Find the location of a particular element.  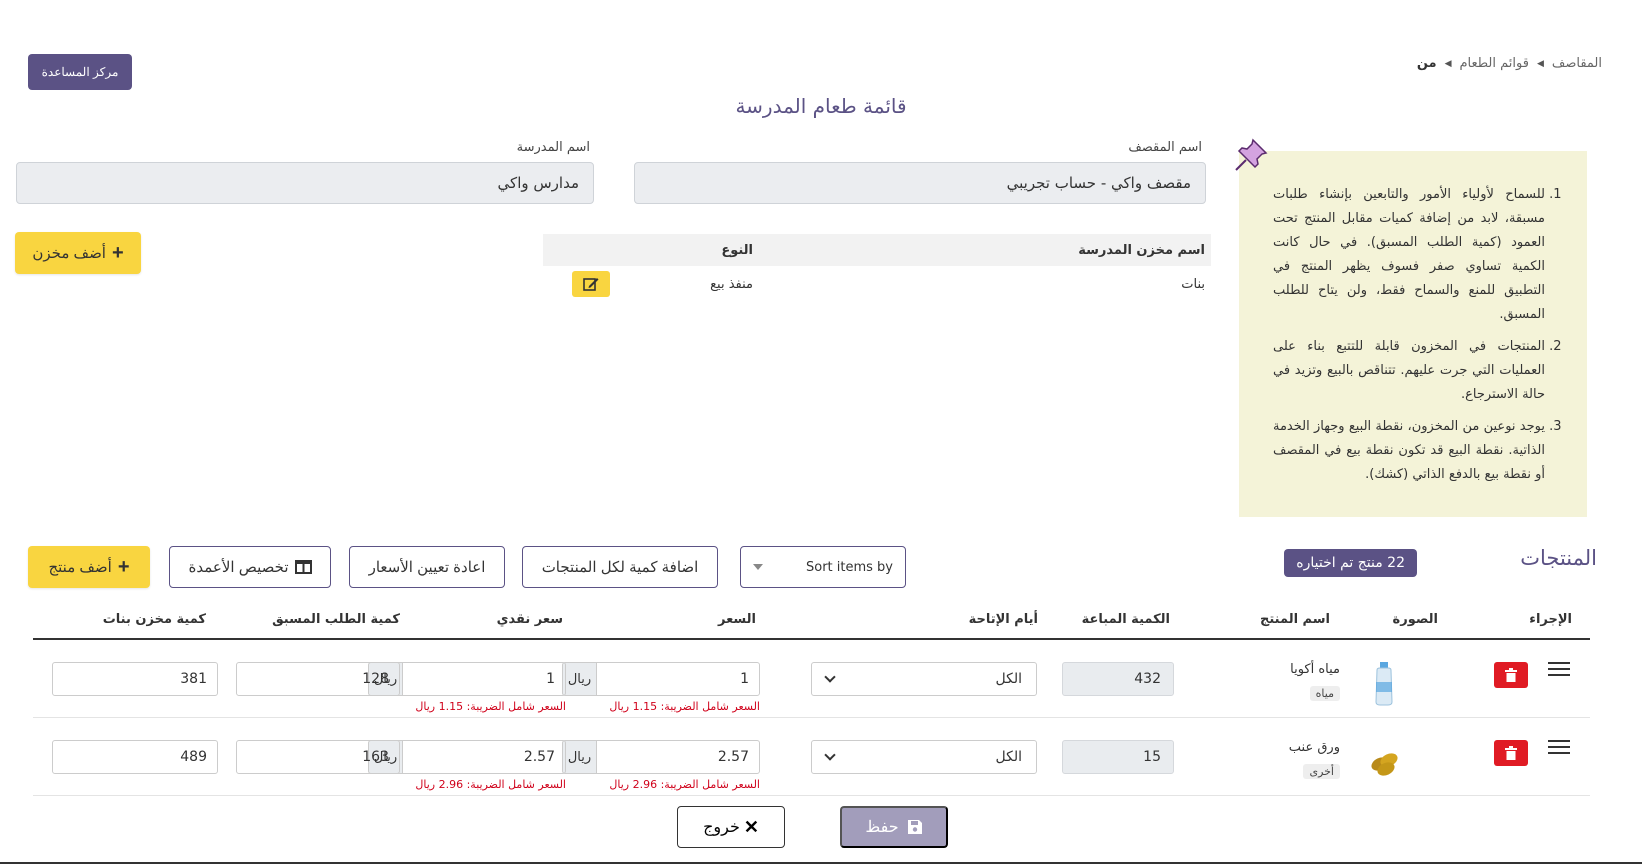

product-category: مياه is located at coordinates (1324, 693).